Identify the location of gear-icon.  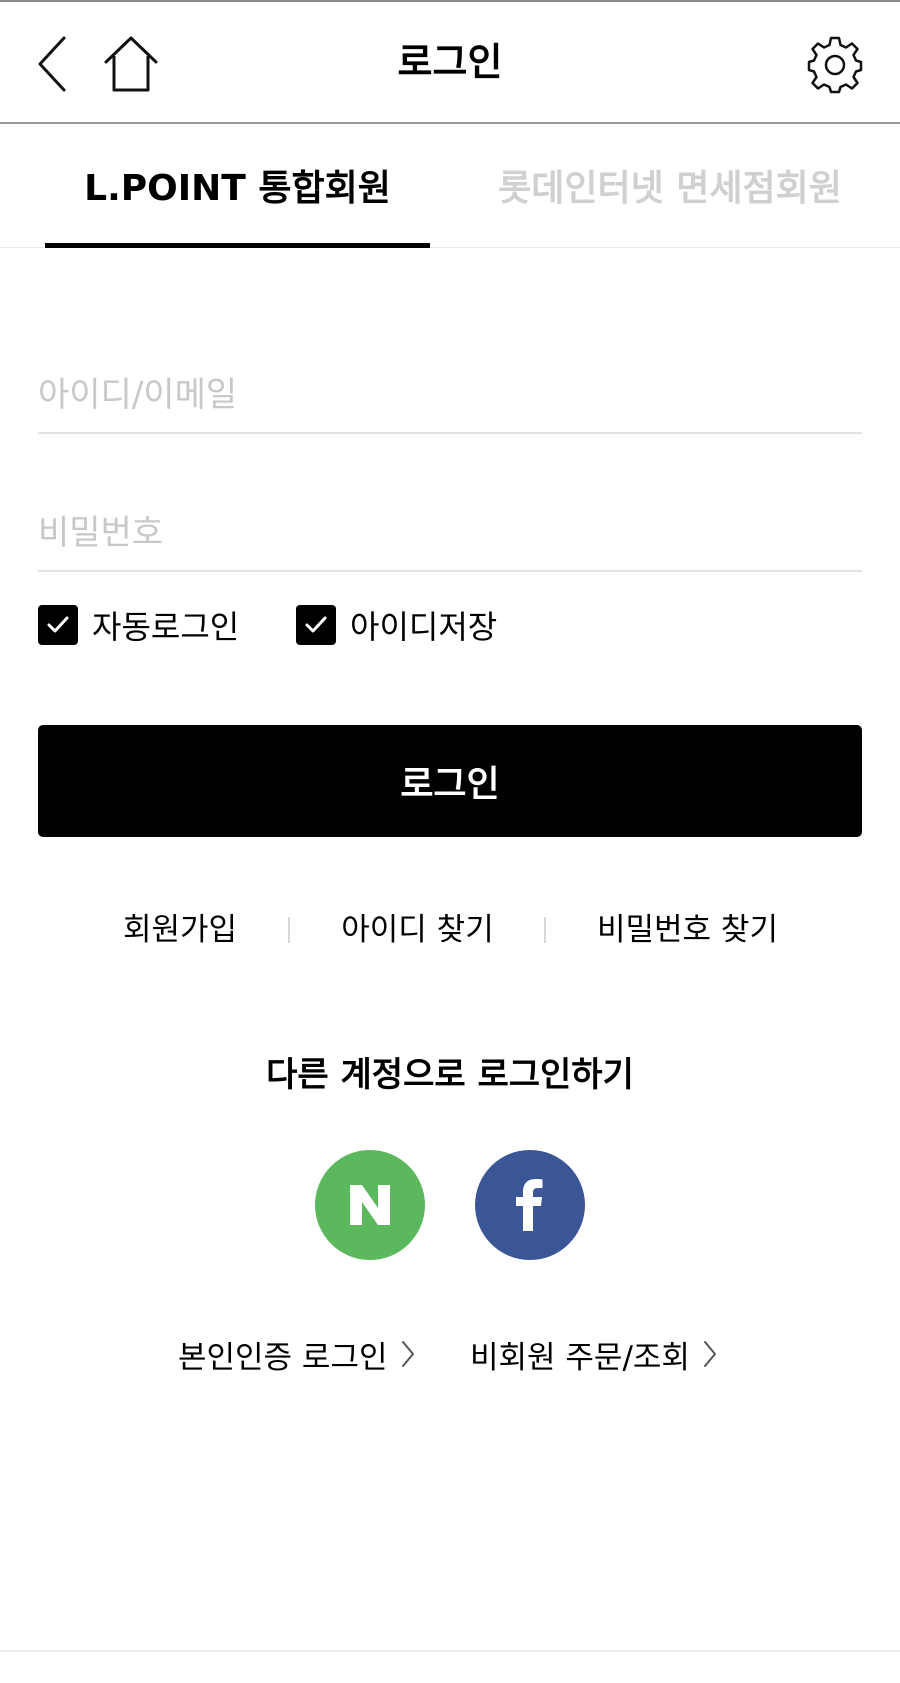
(835, 65).